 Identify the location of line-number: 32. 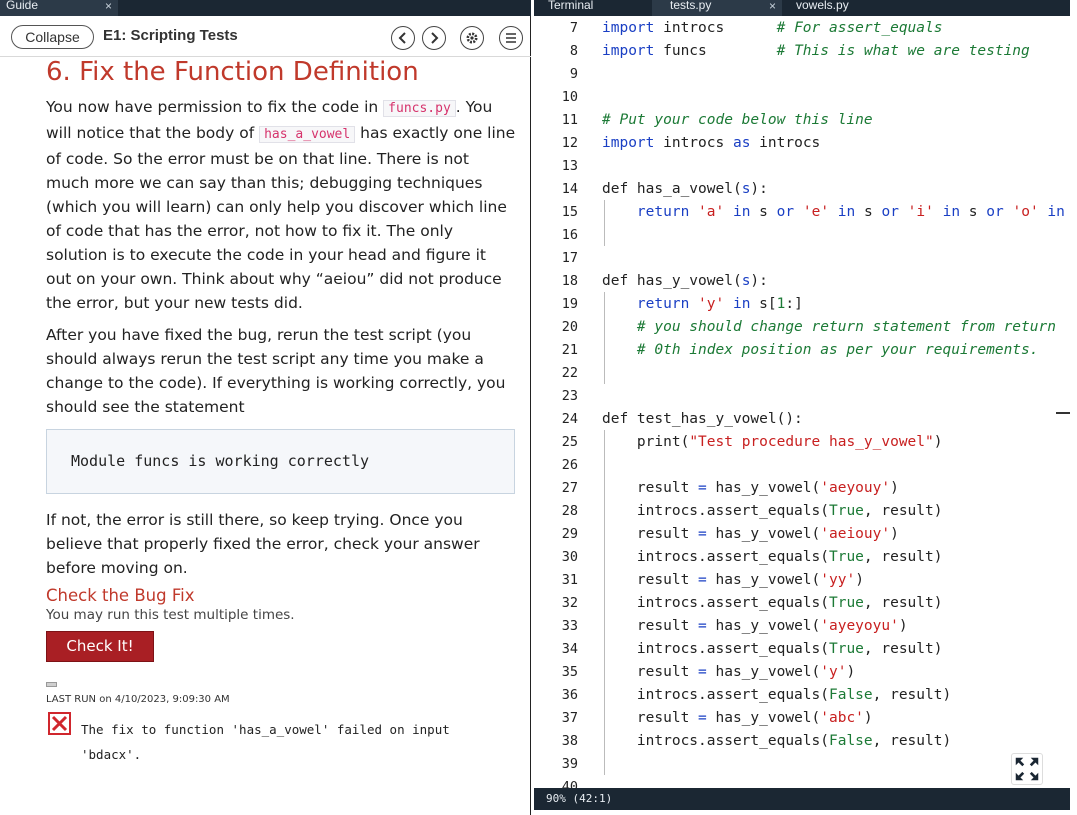
(569, 603).